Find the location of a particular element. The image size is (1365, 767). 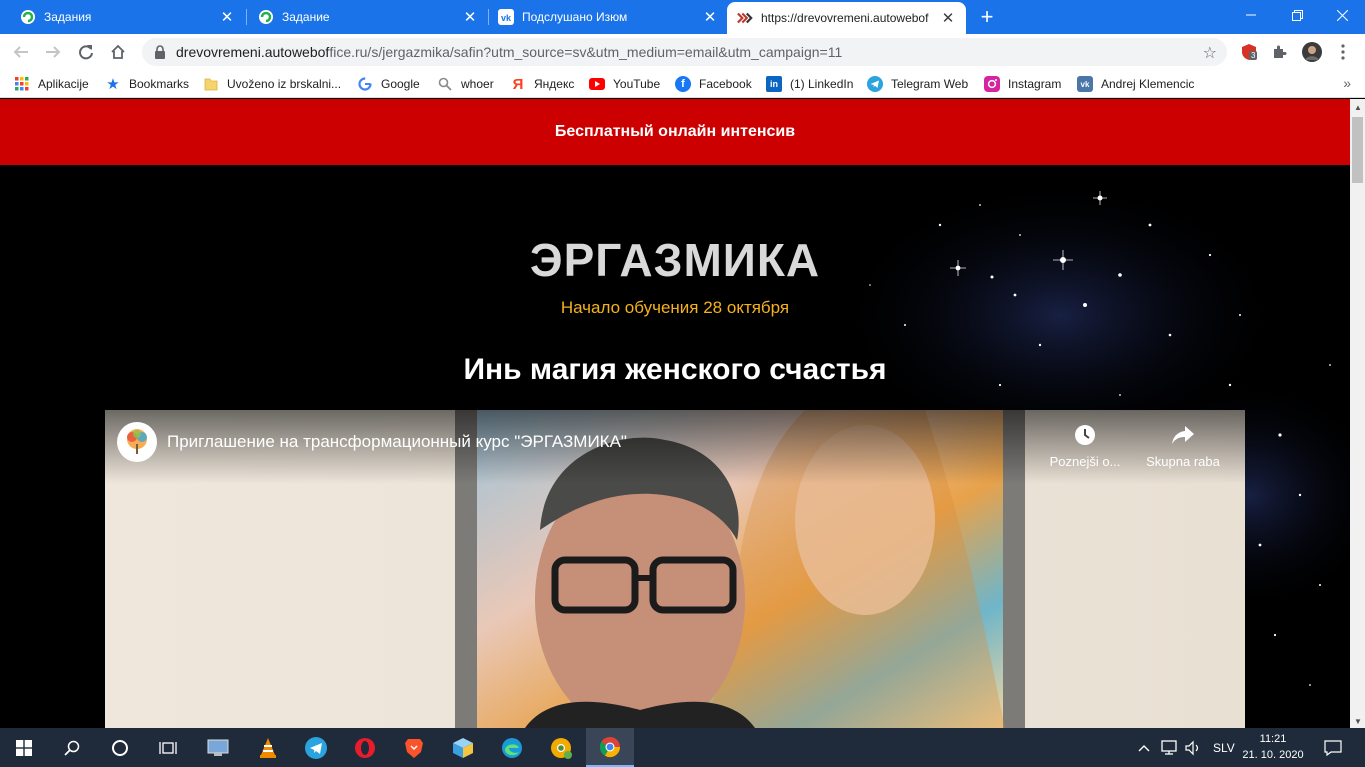

scroll-up-arrow-icon: ▲ is located at coordinates (1358, 107).